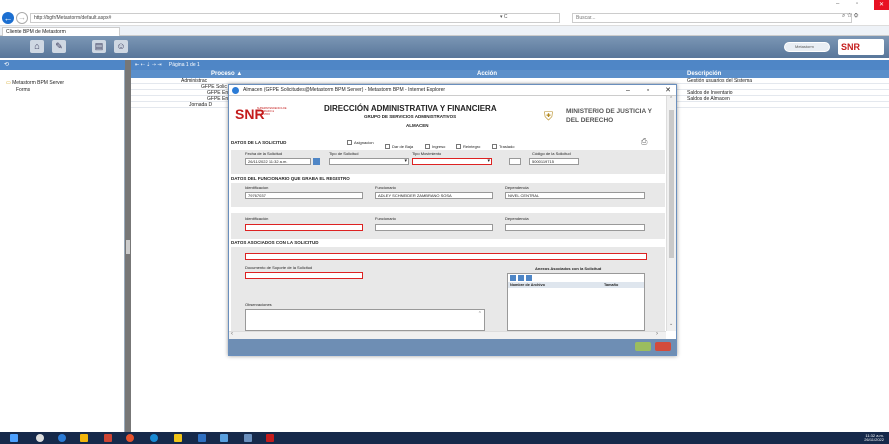  I want to click on dependencia-2-label: Dependencia, so click(517, 218).